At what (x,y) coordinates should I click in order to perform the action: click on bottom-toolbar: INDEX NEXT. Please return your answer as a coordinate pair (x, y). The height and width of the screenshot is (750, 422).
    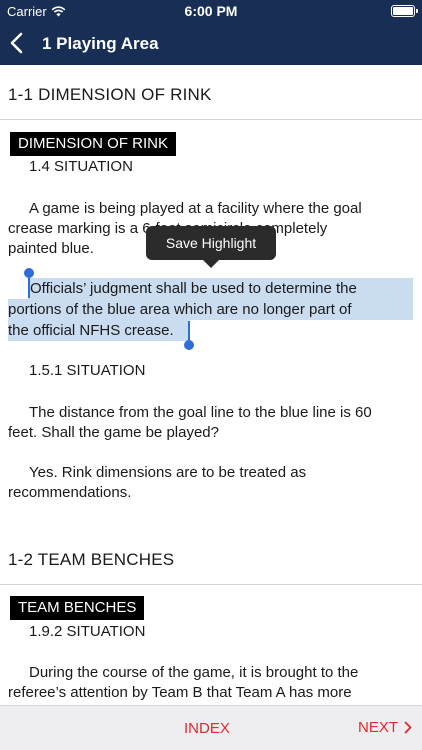
    Looking at the image, I should click on (211, 727).